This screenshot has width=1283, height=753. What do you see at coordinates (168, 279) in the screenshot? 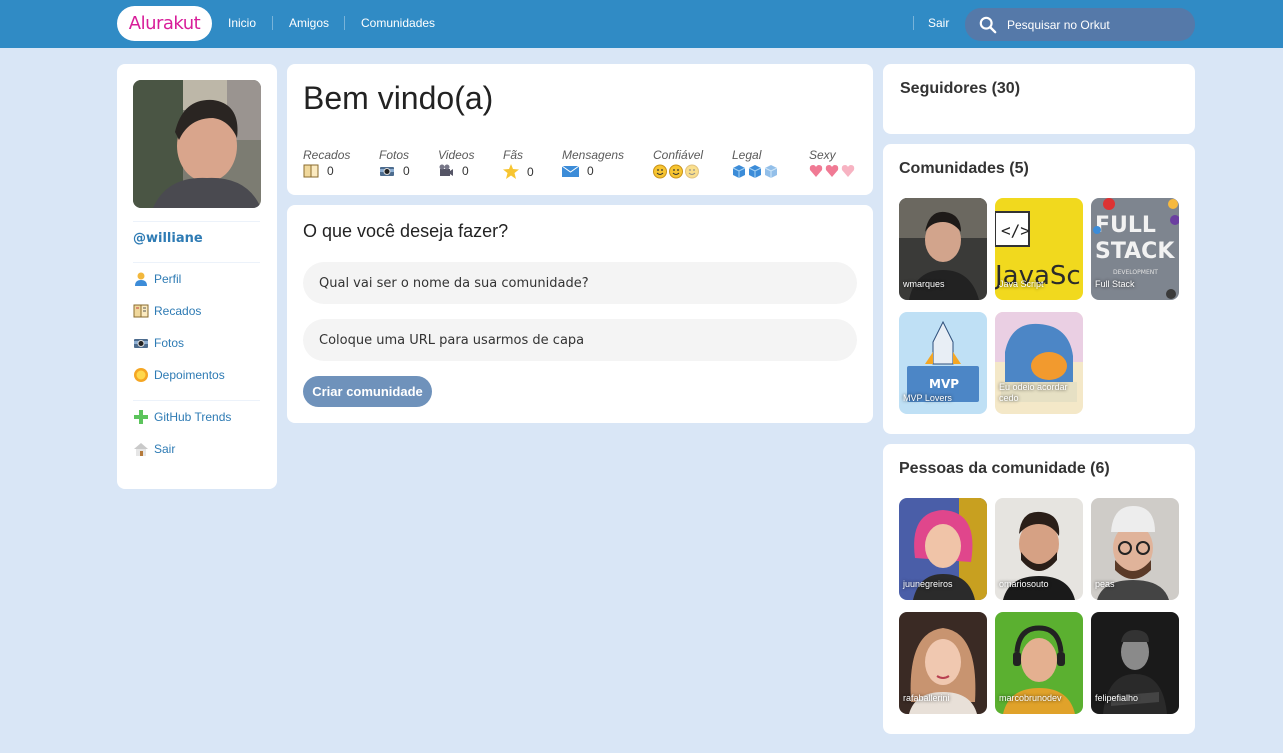
I see `sidebar-item-label: Perfil` at bounding box center [168, 279].